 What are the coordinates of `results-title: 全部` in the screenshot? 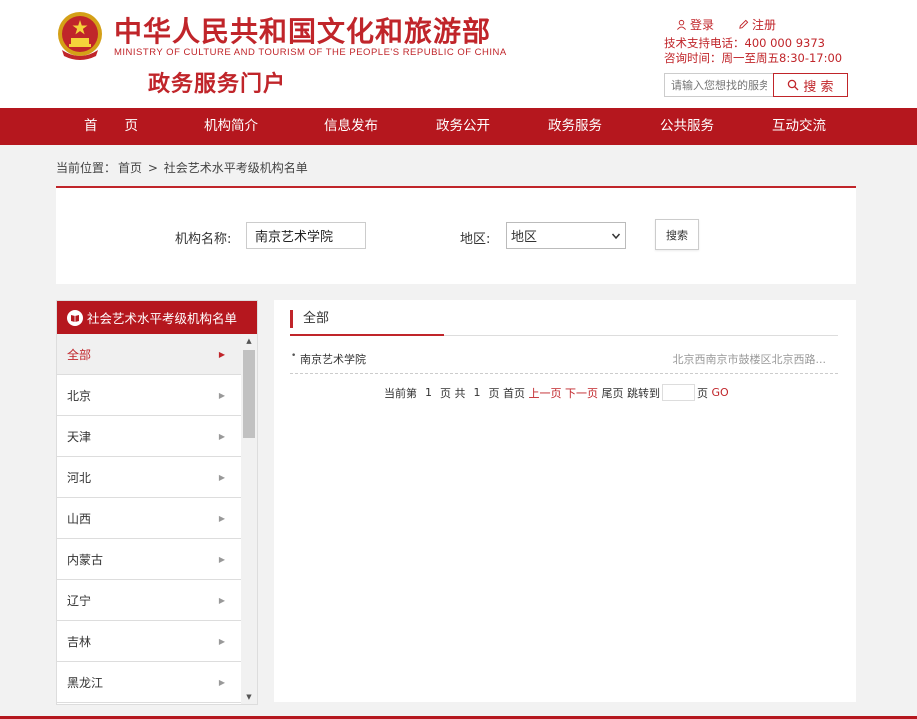 It's located at (309, 319).